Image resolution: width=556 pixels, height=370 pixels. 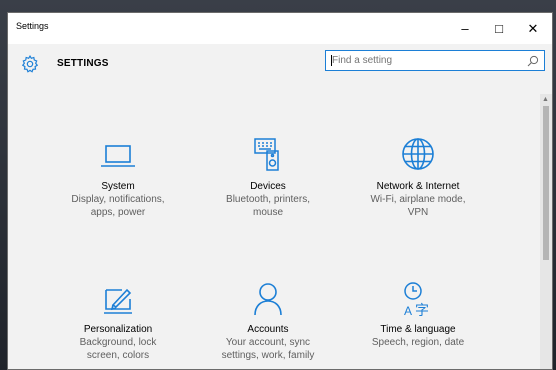 What do you see at coordinates (422, 311) in the screenshot?
I see `svg-text: 字` at bounding box center [422, 311].